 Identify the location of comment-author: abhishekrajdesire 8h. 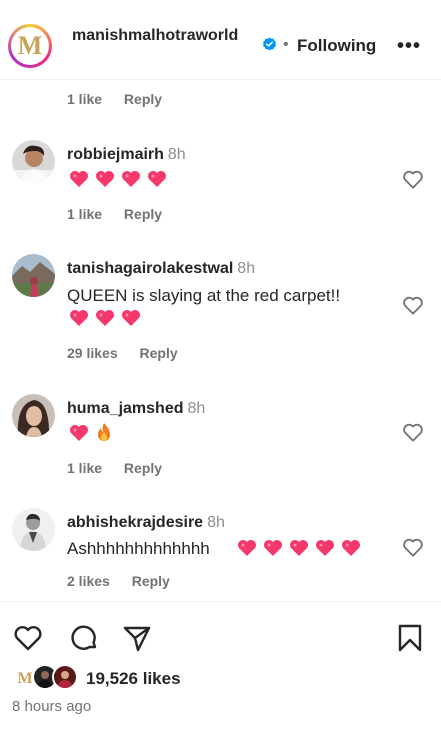
(146, 523).